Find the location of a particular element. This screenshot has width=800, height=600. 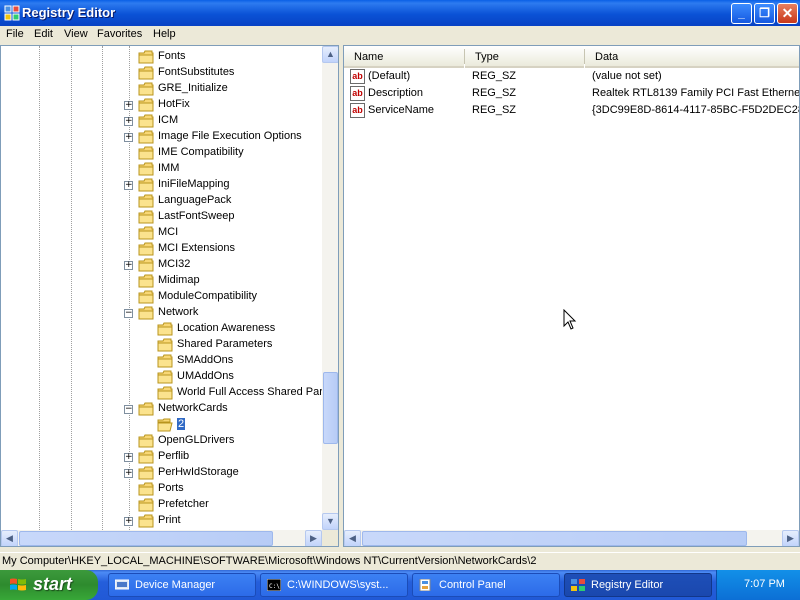

taskbar-button-device-manager: Device Manager is located at coordinates (182, 585).